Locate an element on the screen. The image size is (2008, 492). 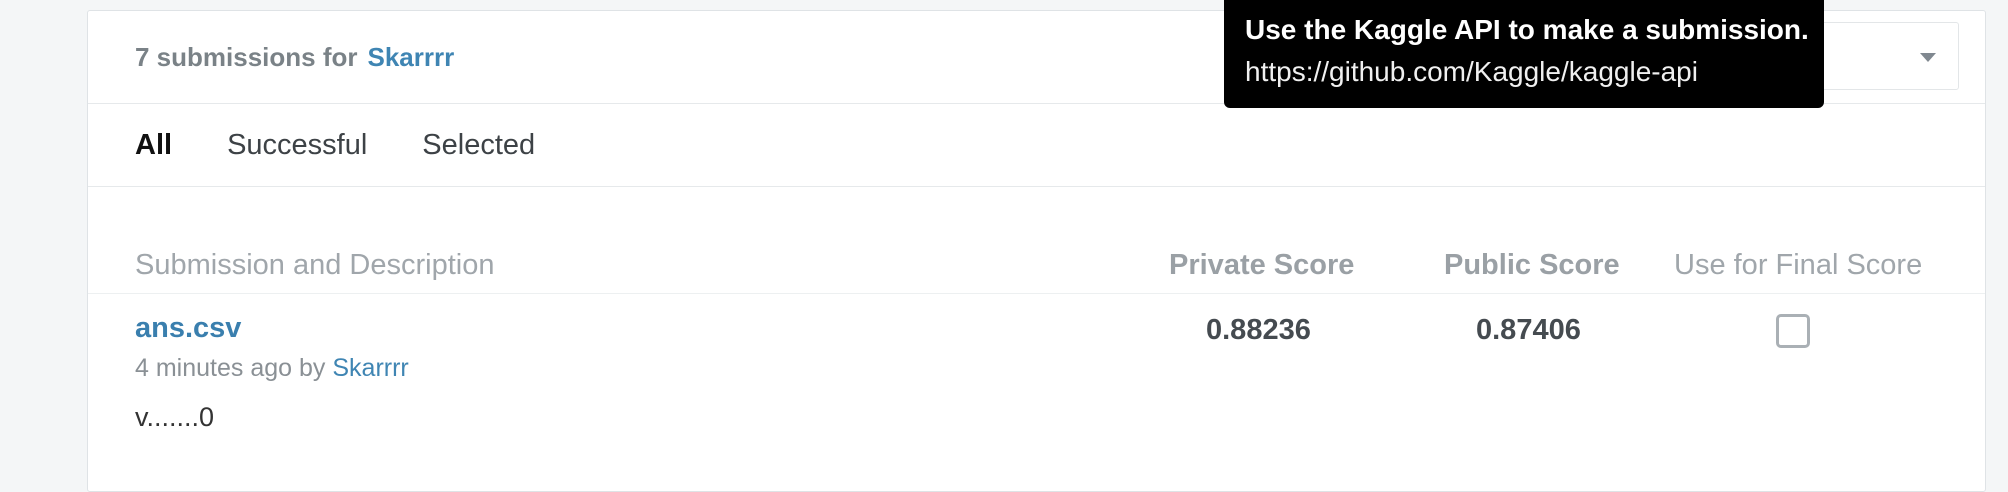
submission-count: 7 submissions for is located at coordinates (246, 56).